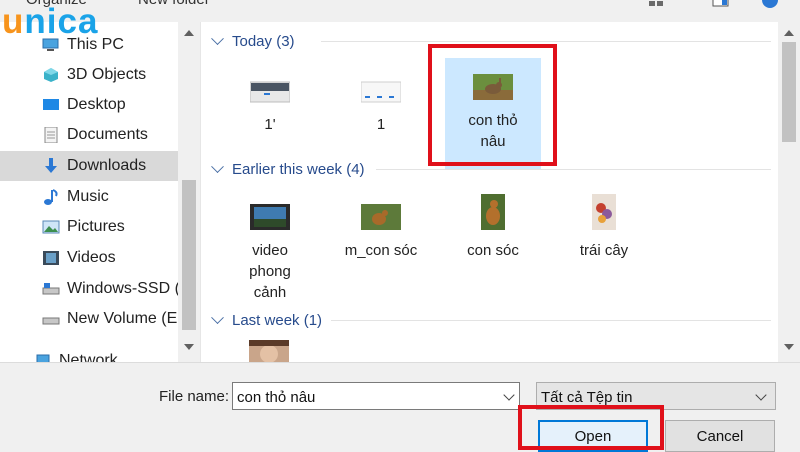  I want to click on cancel-button: Cancel, so click(720, 436).